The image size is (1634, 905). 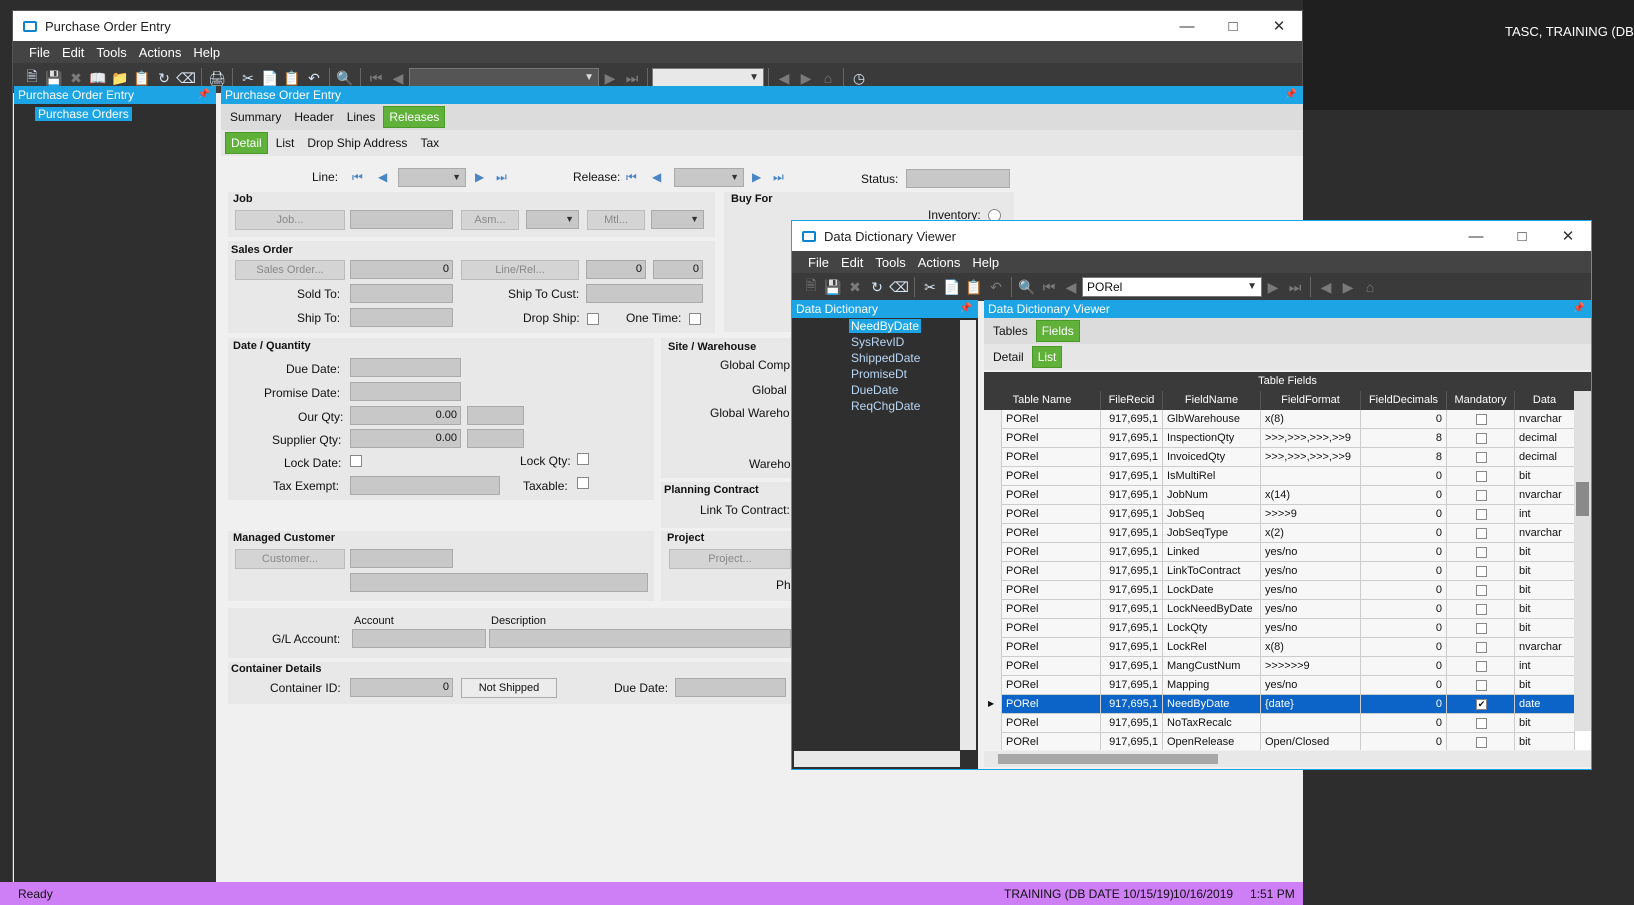 What do you see at coordinates (930, 287) in the screenshot?
I see `cut-icon: ✂` at bounding box center [930, 287].